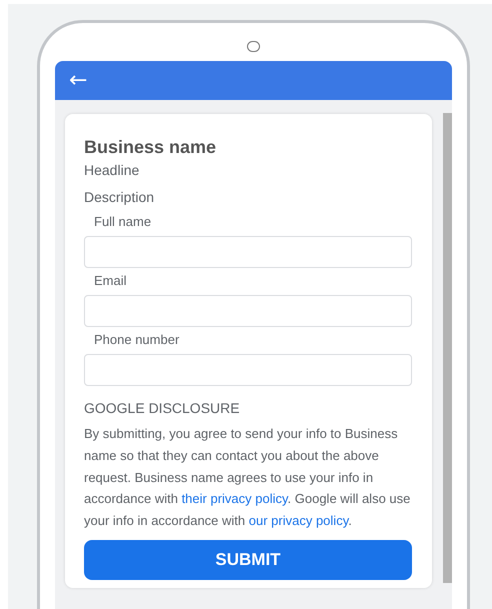 The image size is (492, 609). Describe the element at coordinates (248, 560) in the screenshot. I see `submit-button: SUBMIT` at that location.